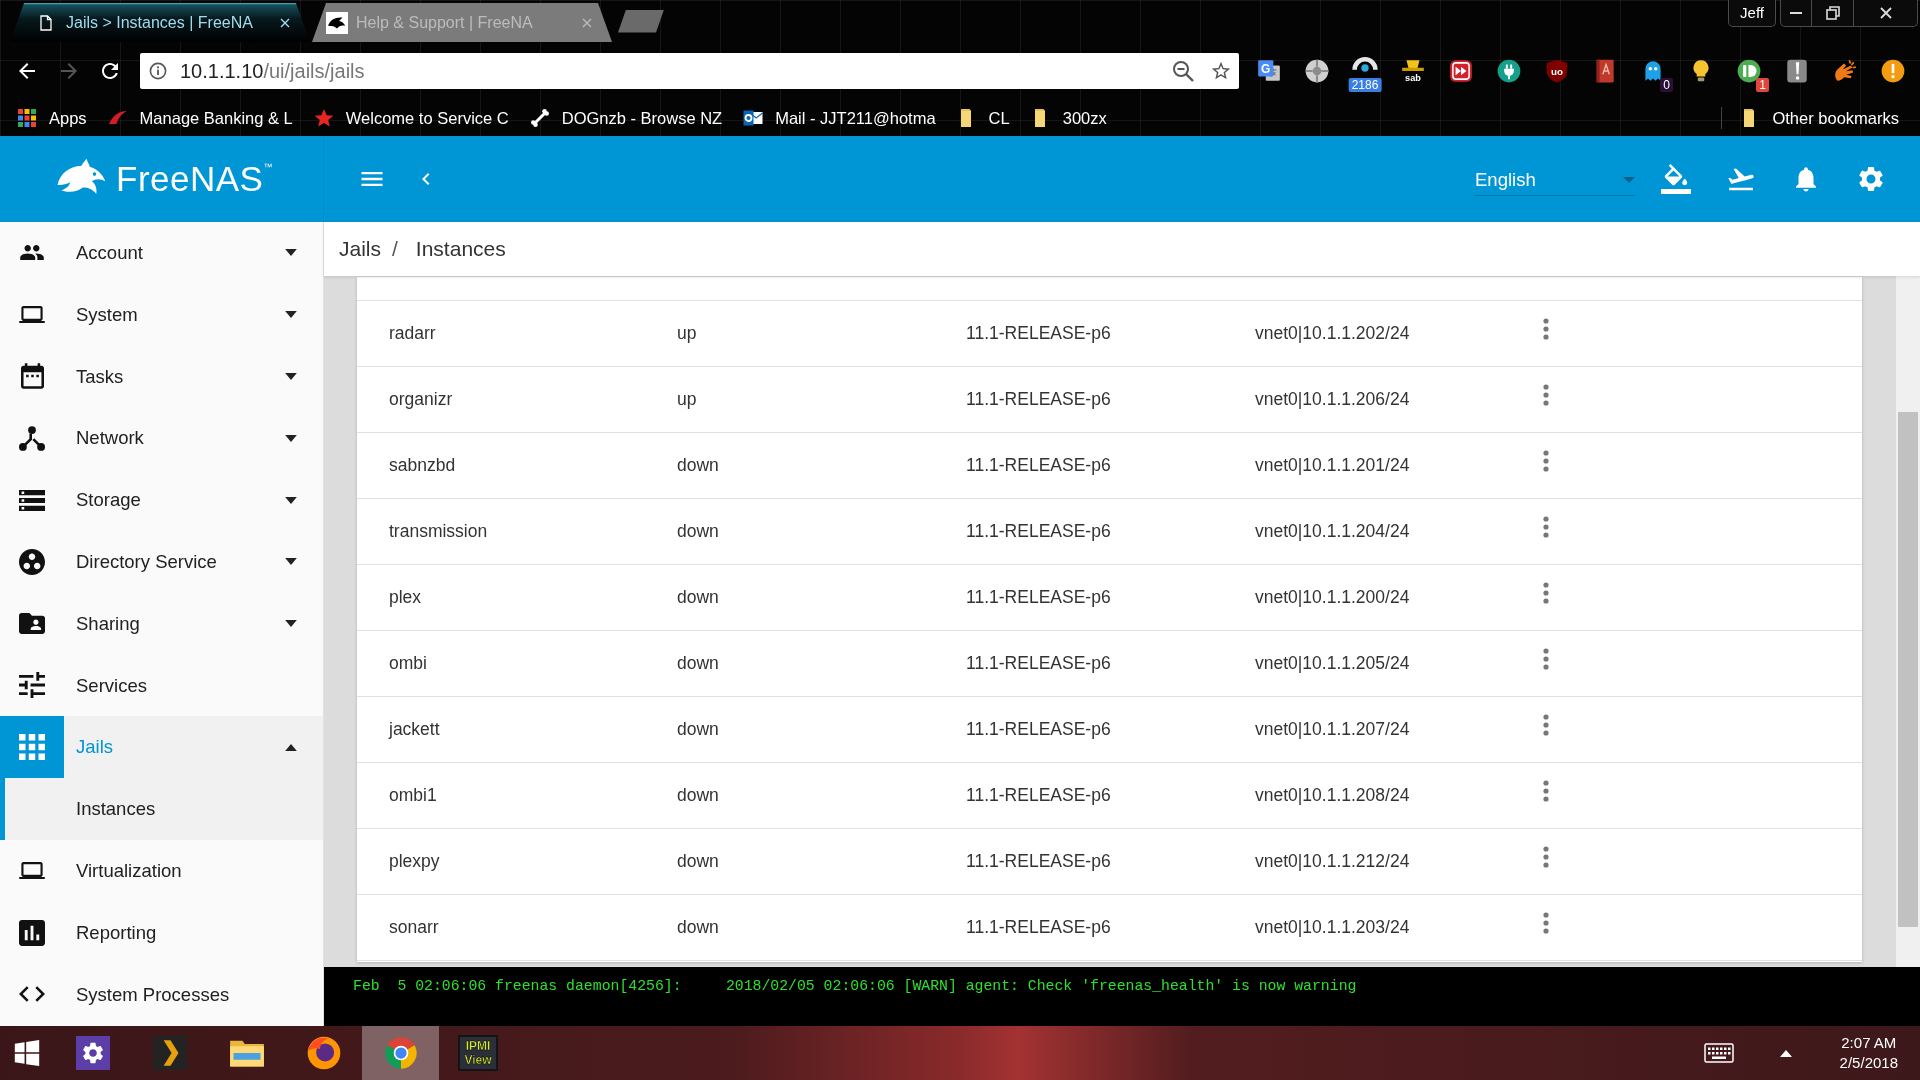 This screenshot has height=1080, width=1920. Describe the element at coordinates (161, 562) in the screenshot. I see `sidebar-item: Directory Service` at that location.